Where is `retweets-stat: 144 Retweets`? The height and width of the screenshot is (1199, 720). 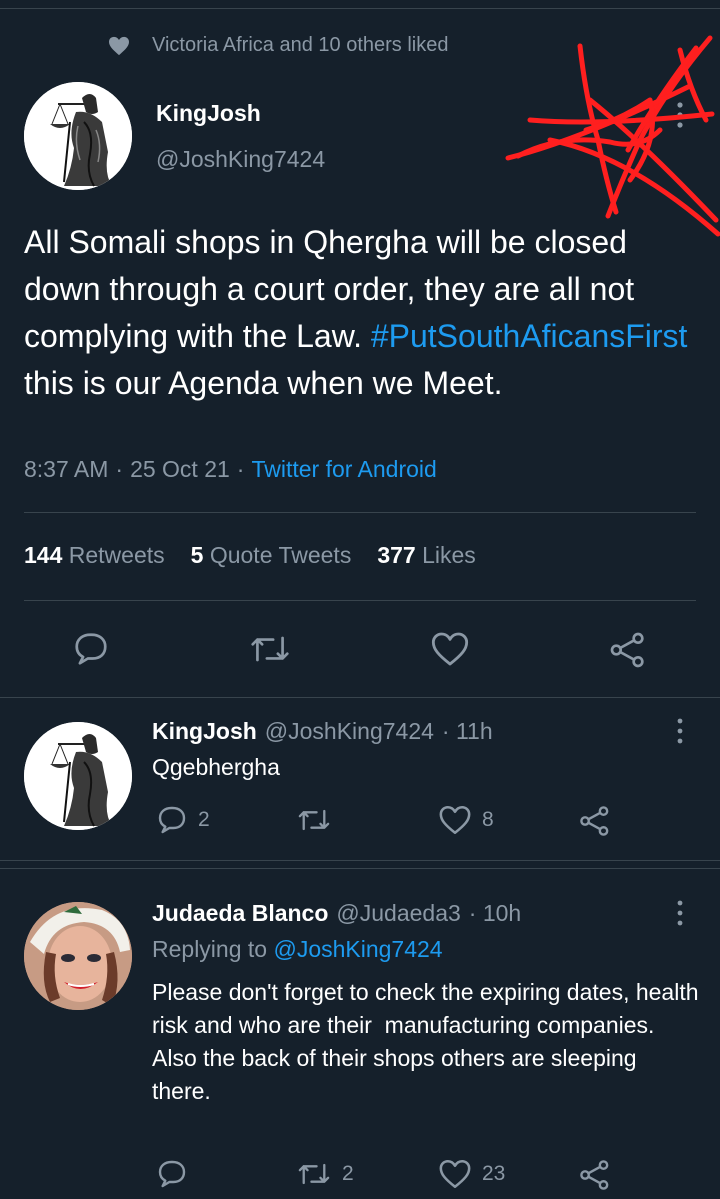
retweets-stat: 144 Retweets is located at coordinates (94, 555).